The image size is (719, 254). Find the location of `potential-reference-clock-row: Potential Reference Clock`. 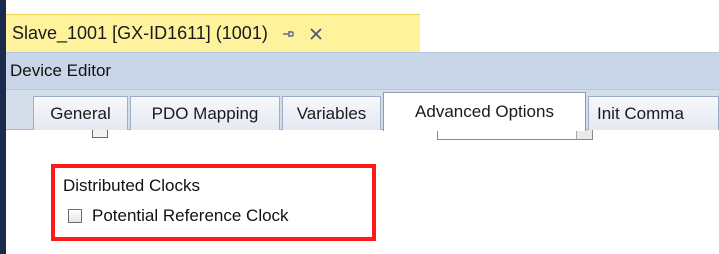

potential-reference-clock-row: Potential Reference Clock is located at coordinates (178, 216).